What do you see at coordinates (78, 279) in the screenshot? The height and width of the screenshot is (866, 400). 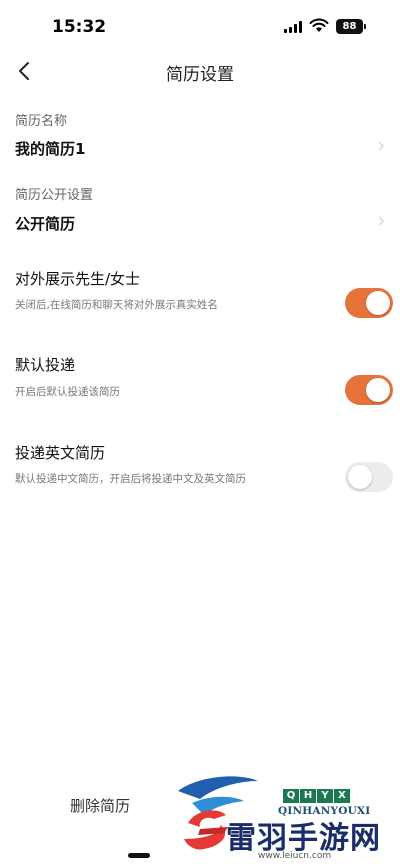 I see `setting-title: 对外展示先生/女士` at bounding box center [78, 279].